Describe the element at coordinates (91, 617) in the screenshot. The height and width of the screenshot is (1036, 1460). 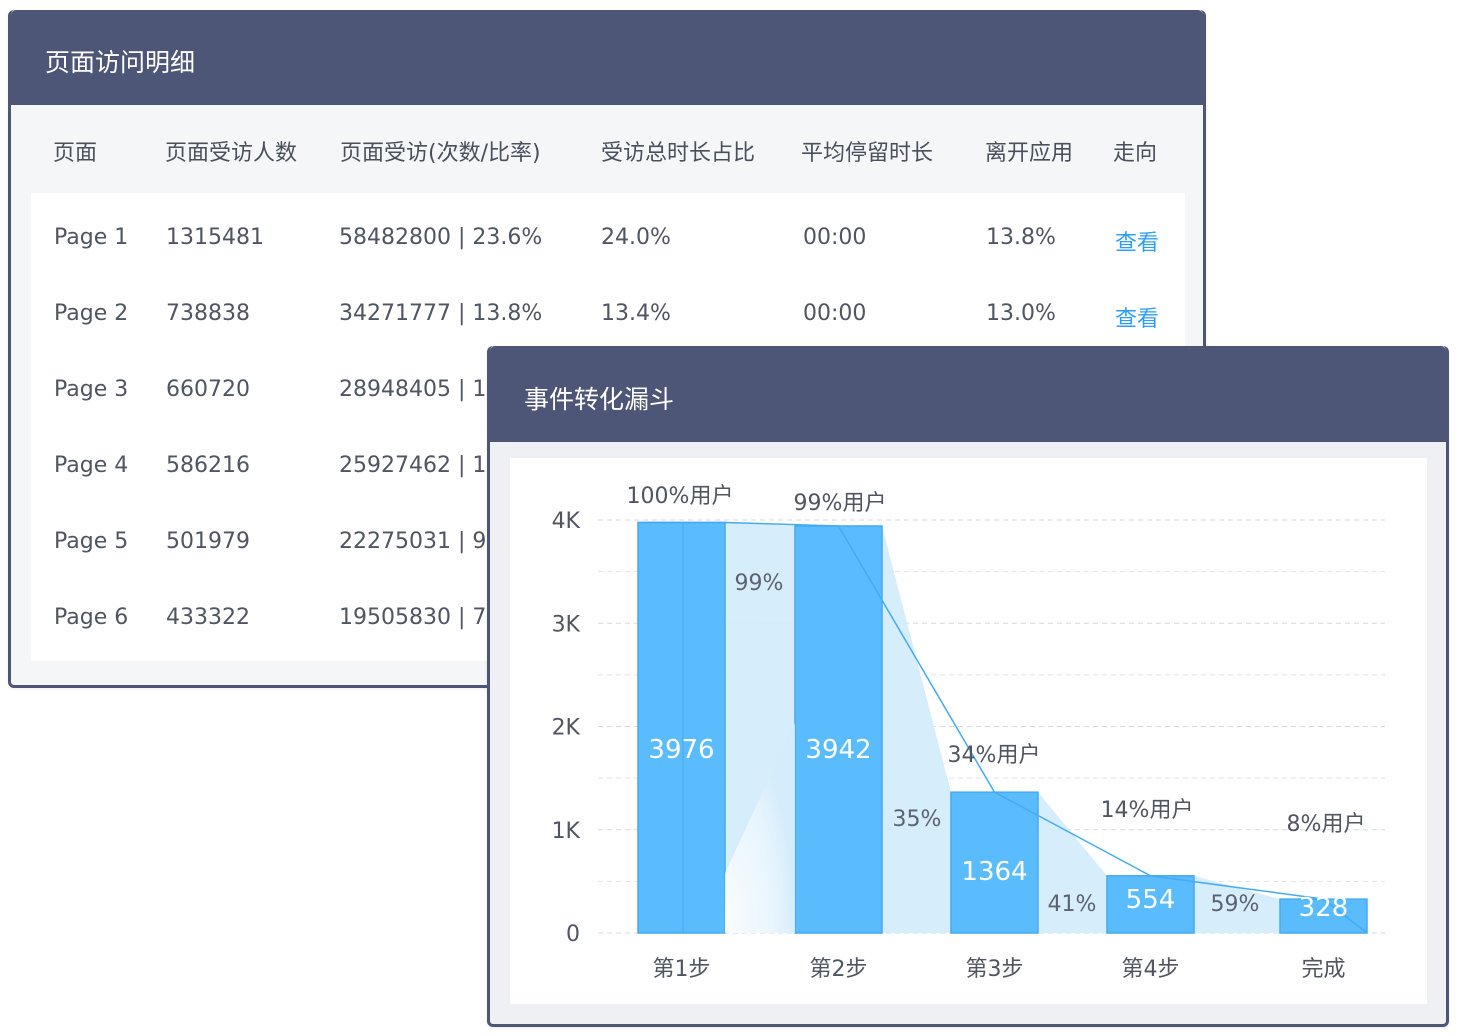
I see `cell-page: Page 6` at that location.